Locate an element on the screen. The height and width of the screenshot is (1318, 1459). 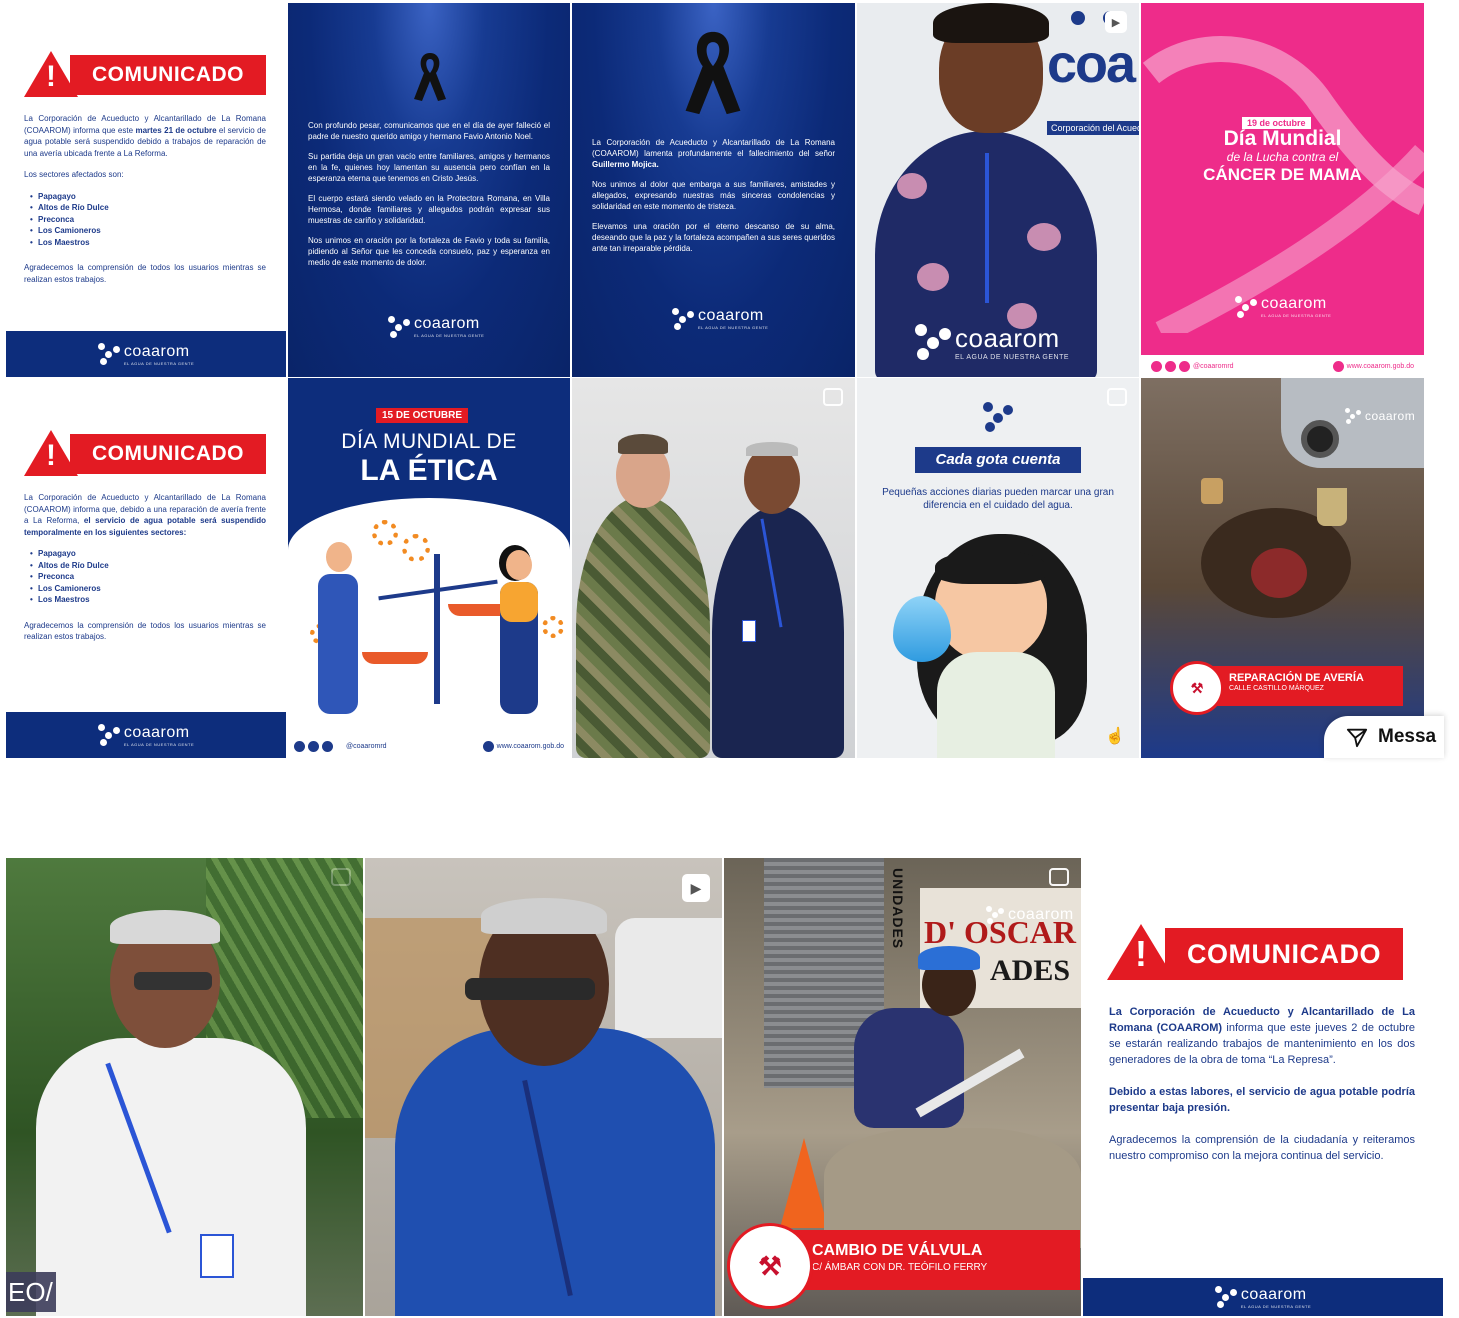
coaarom-mark is located at coordinates (998, 417).